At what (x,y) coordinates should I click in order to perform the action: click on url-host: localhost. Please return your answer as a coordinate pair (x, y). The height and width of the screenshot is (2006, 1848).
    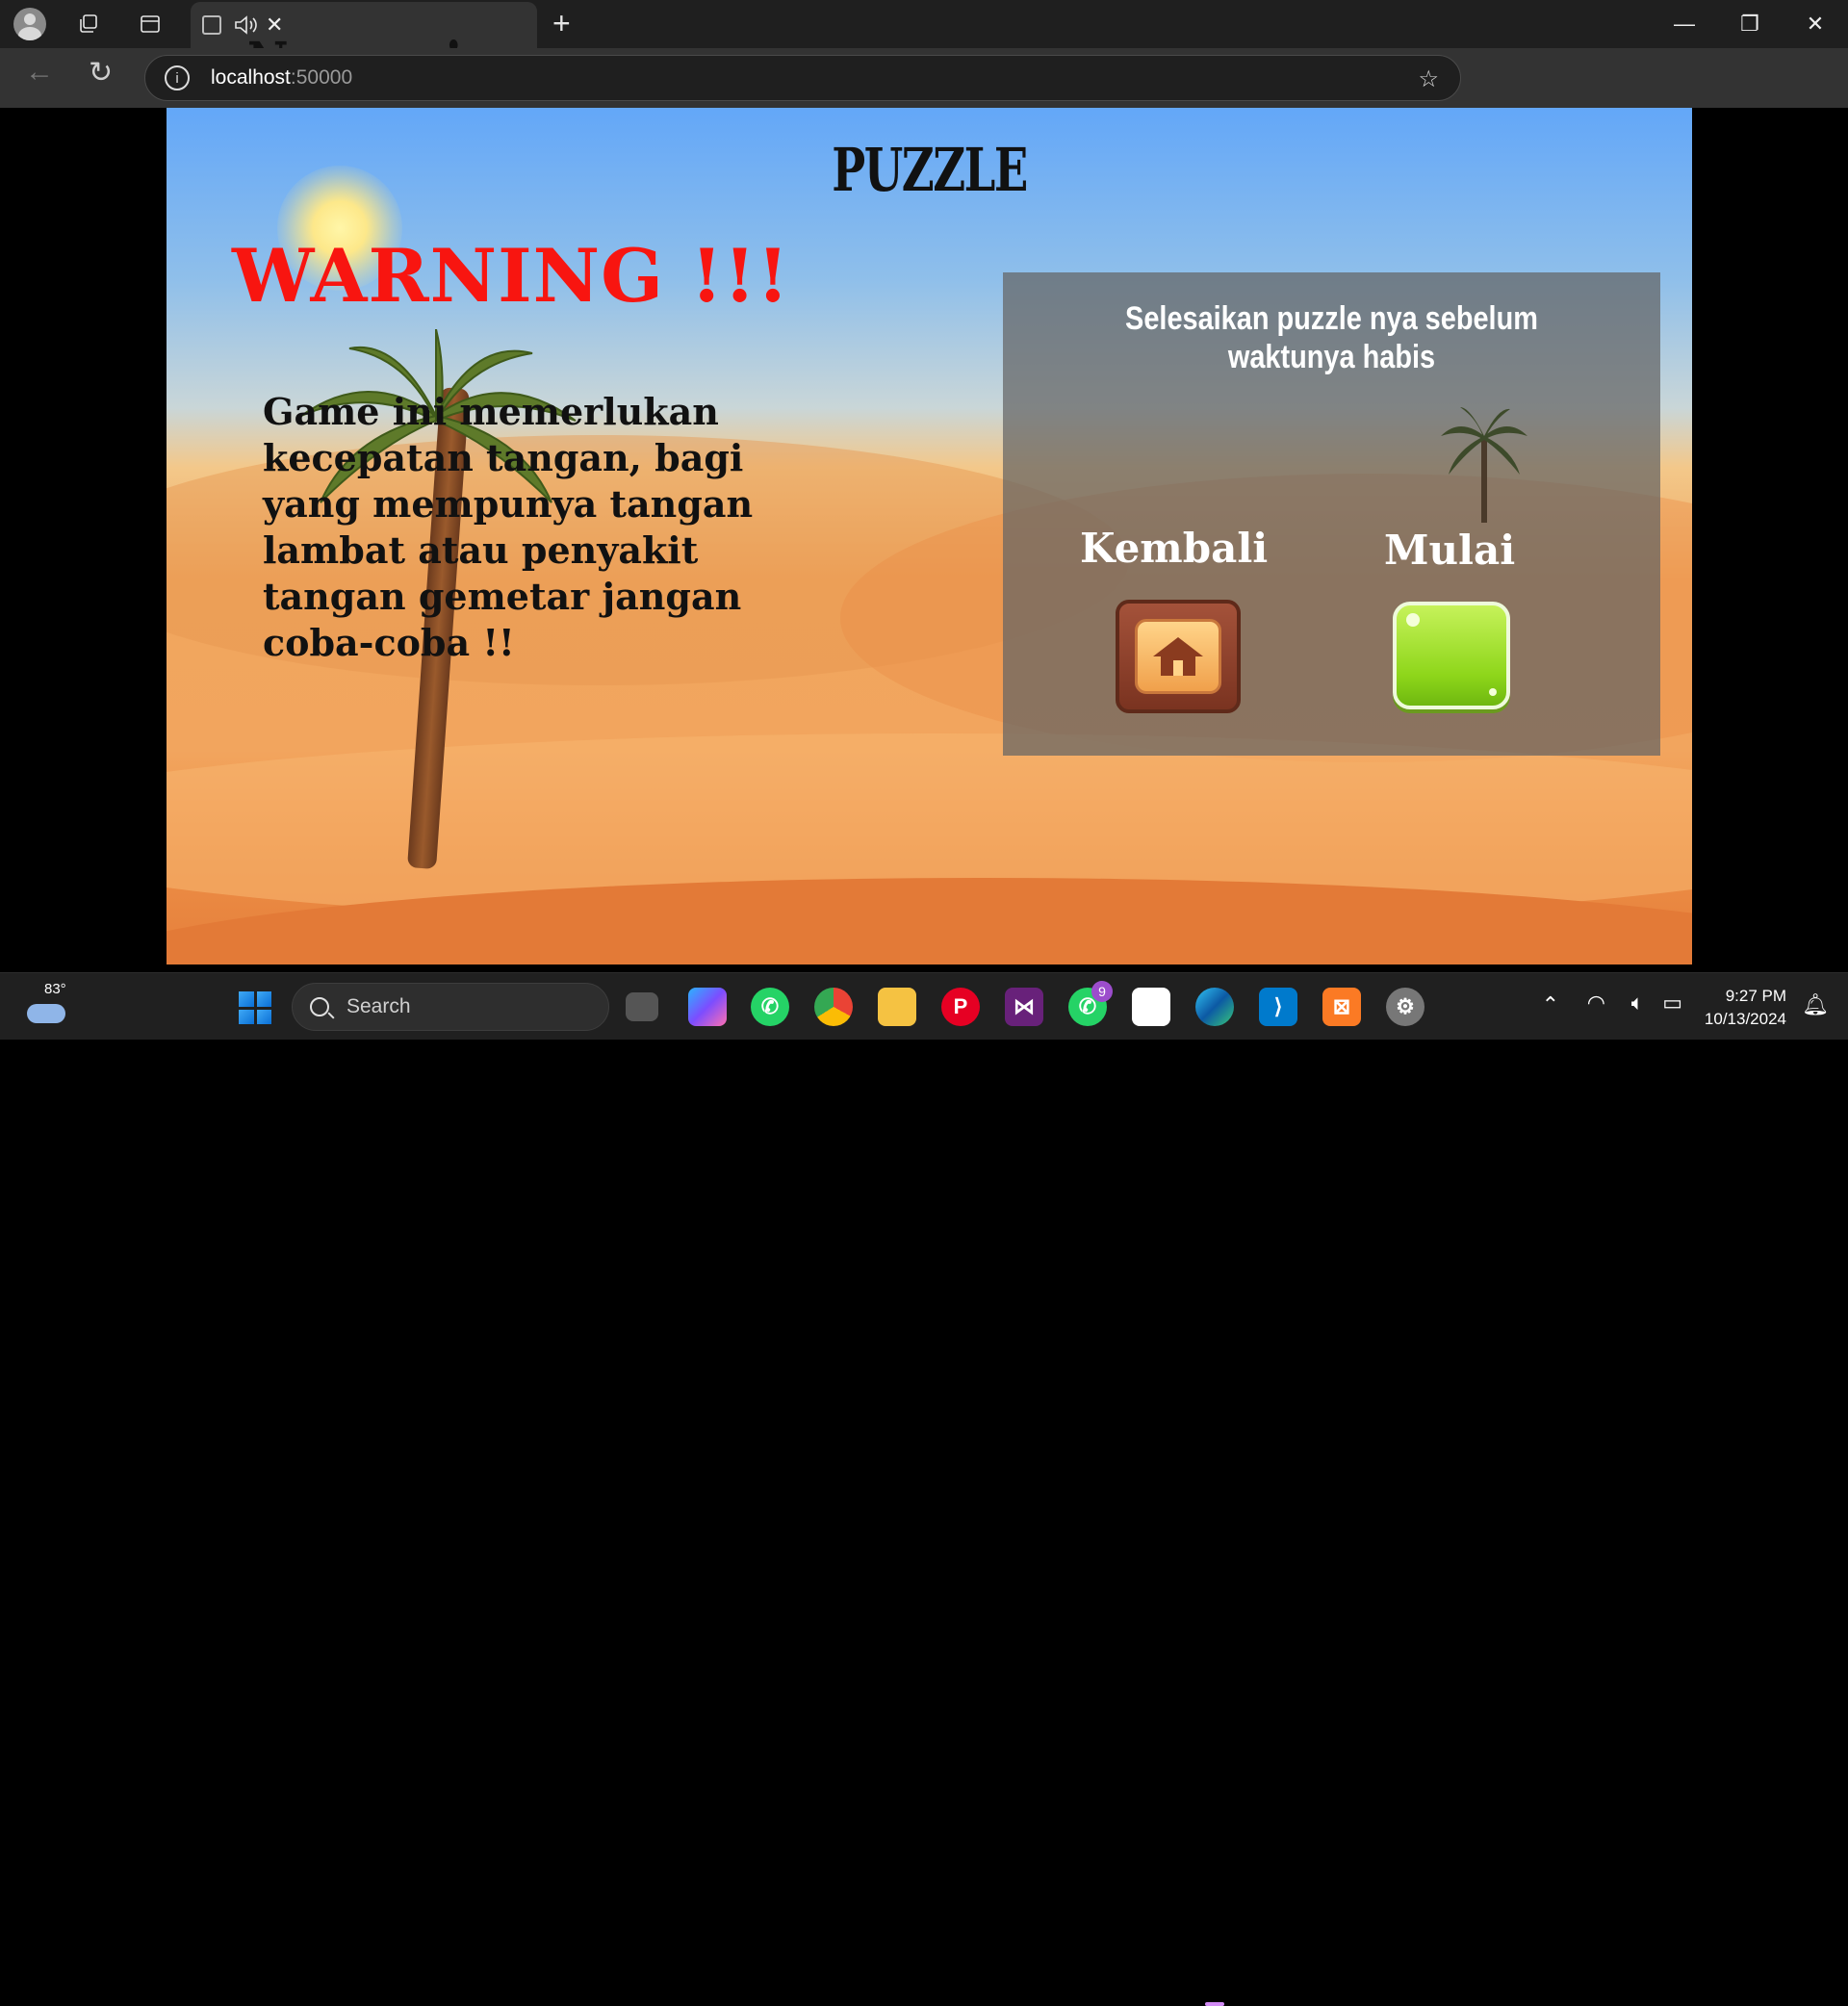
    Looking at the image, I should click on (251, 77).